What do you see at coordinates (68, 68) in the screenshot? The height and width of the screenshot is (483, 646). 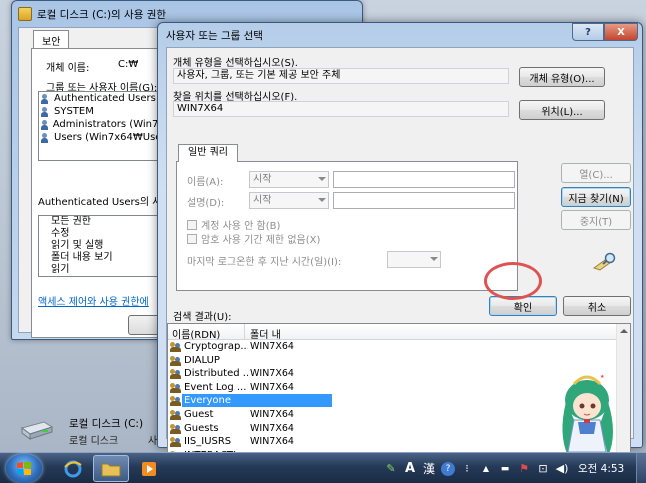 I see `object-name-label: 개체 이름:` at bounding box center [68, 68].